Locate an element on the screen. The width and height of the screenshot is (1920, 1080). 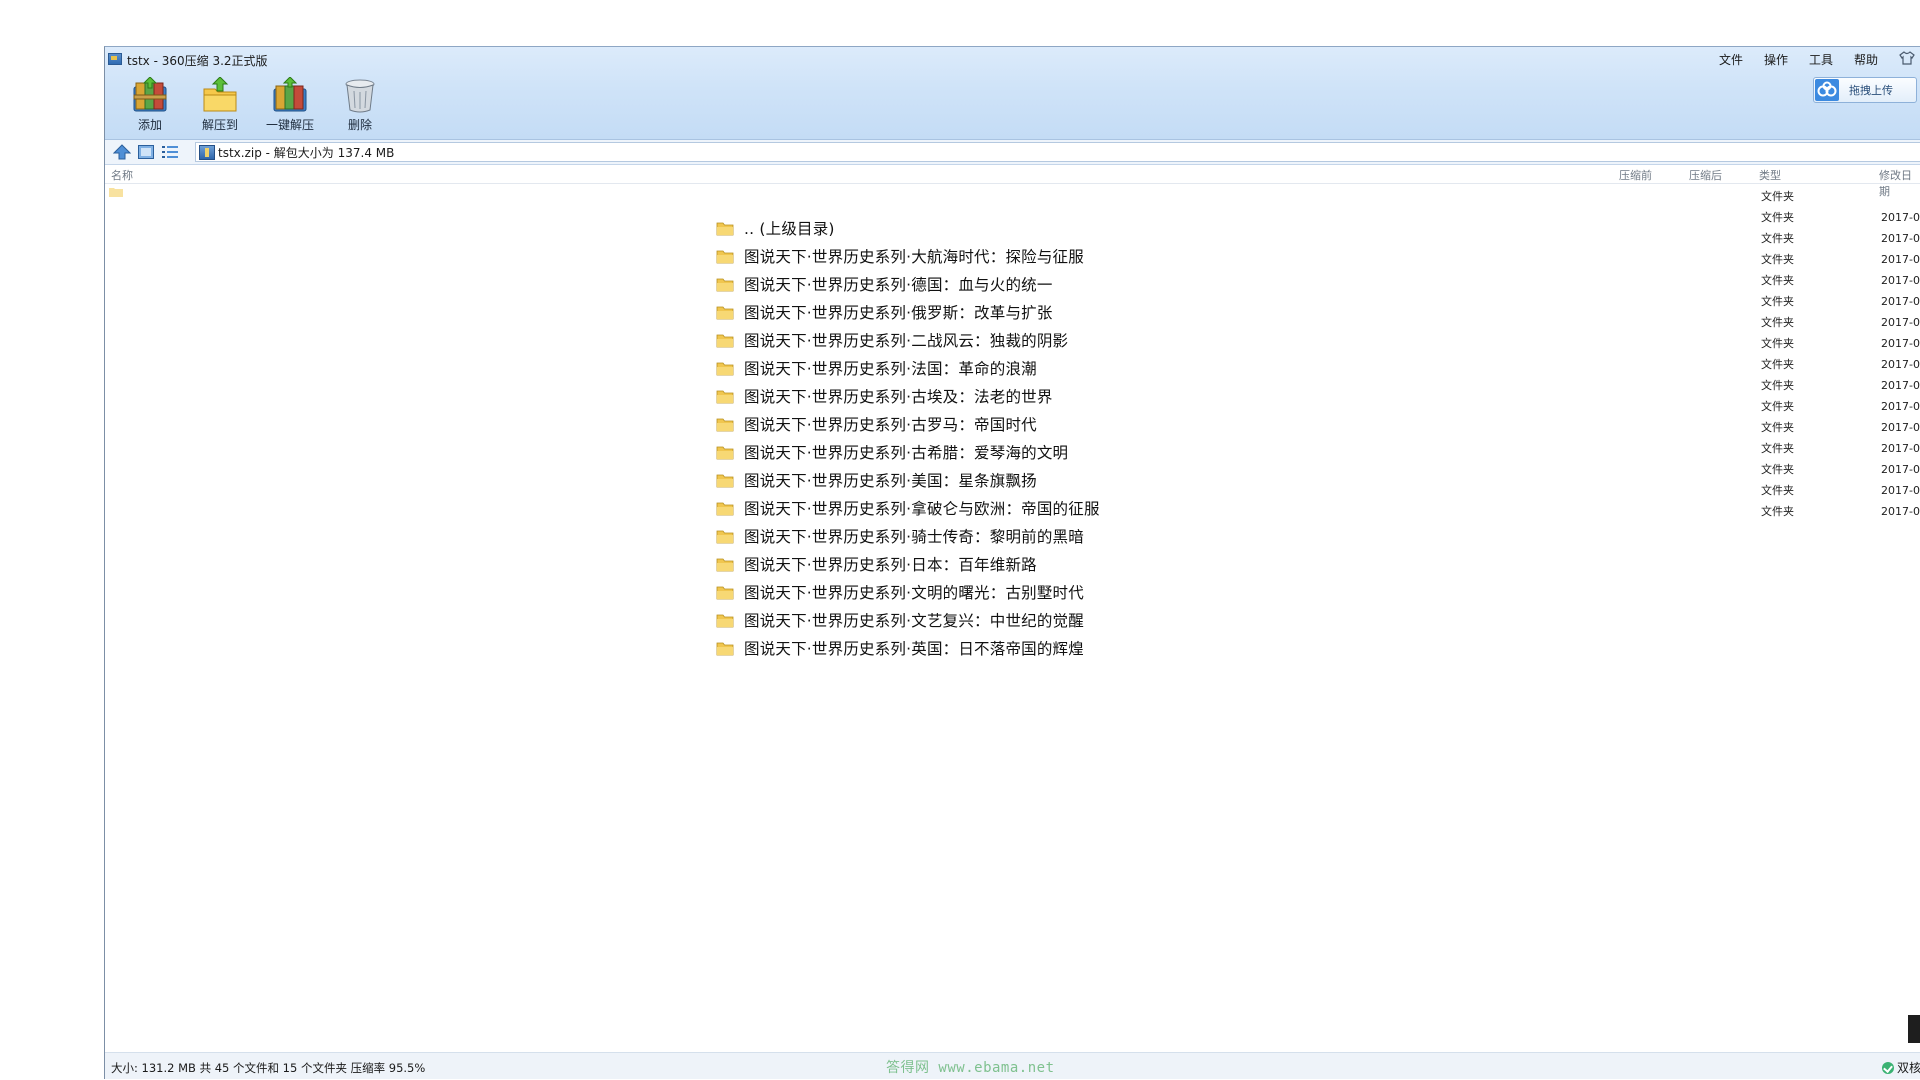
add-archive-icon is located at coordinates (150, 94).